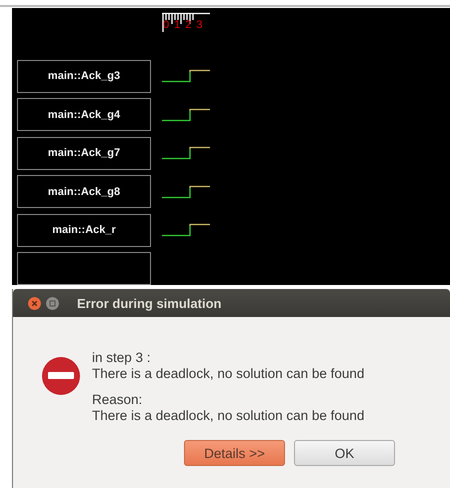  What do you see at coordinates (149, 303) in the screenshot?
I see `dialog-title: Error during simulation` at bounding box center [149, 303].